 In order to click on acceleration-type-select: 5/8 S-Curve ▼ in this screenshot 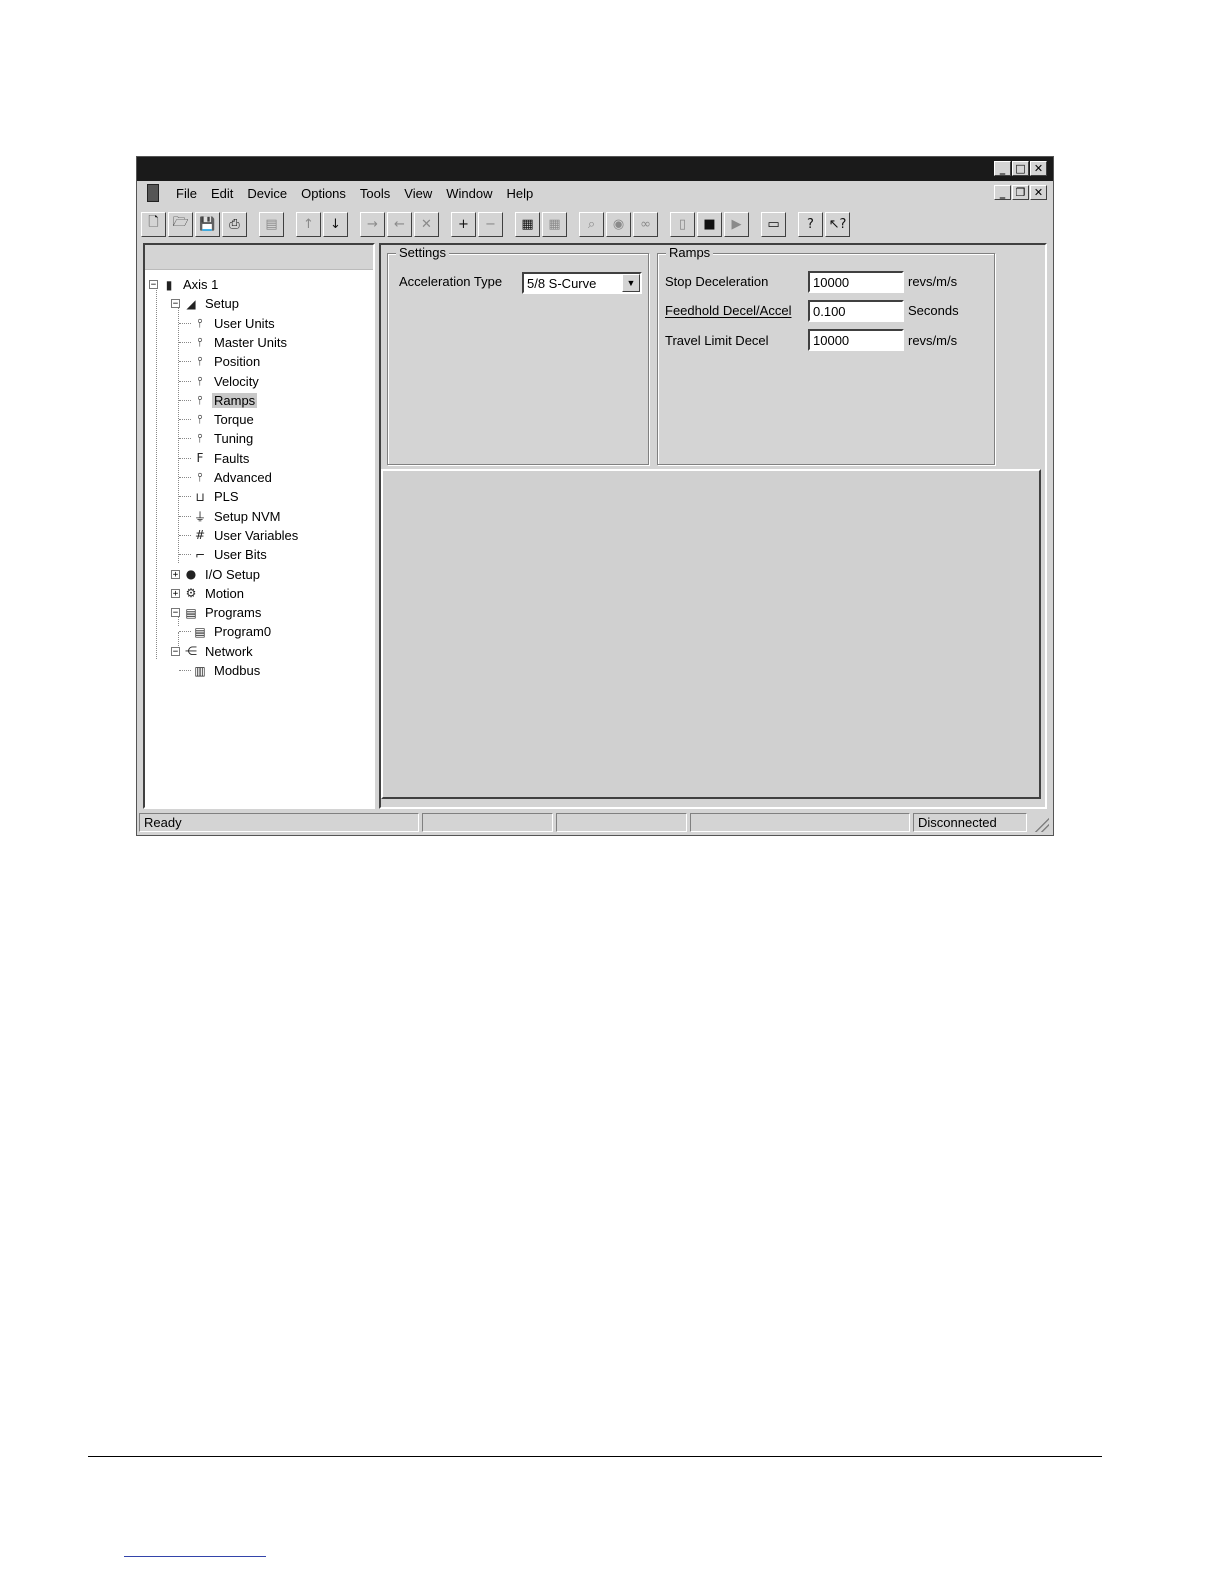, I will do `click(582, 283)`.